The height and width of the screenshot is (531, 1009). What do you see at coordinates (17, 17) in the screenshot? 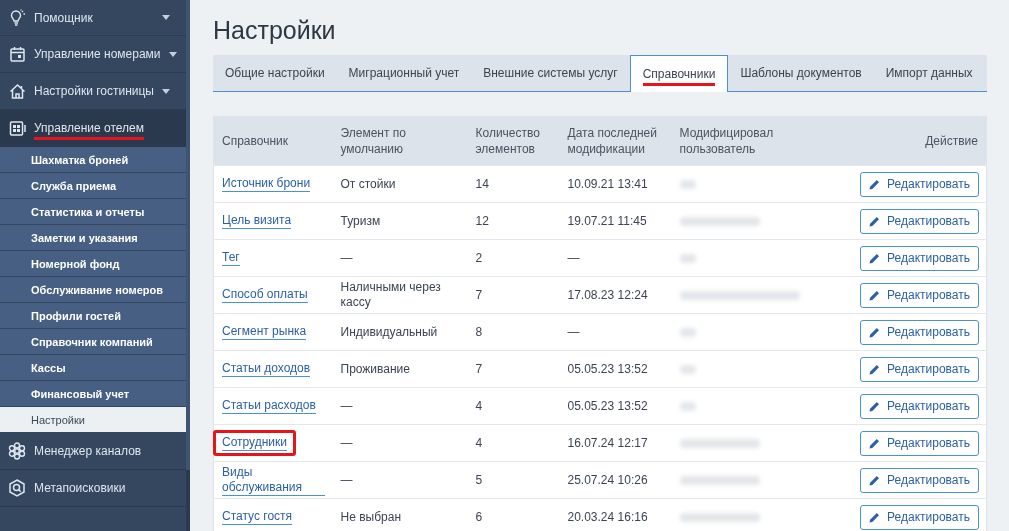
I see `lightbulb-icon` at bounding box center [17, 17].